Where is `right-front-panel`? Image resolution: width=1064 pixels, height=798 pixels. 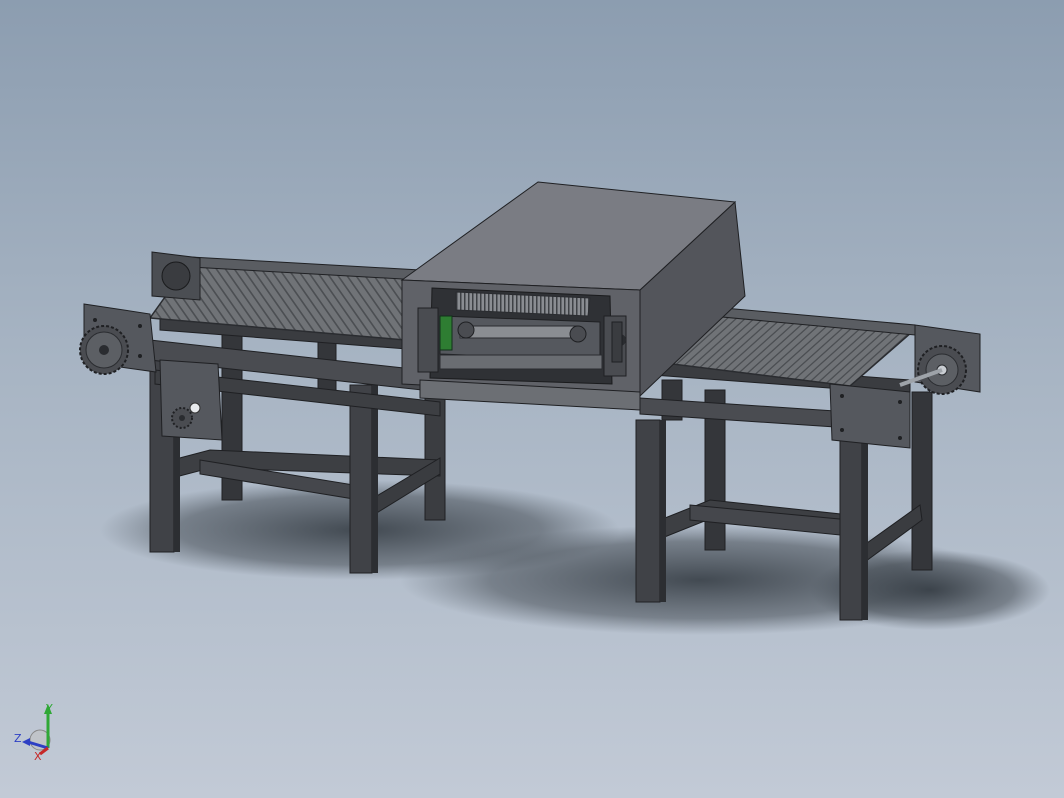 right-front-panel is located at coordinates (870, 416).